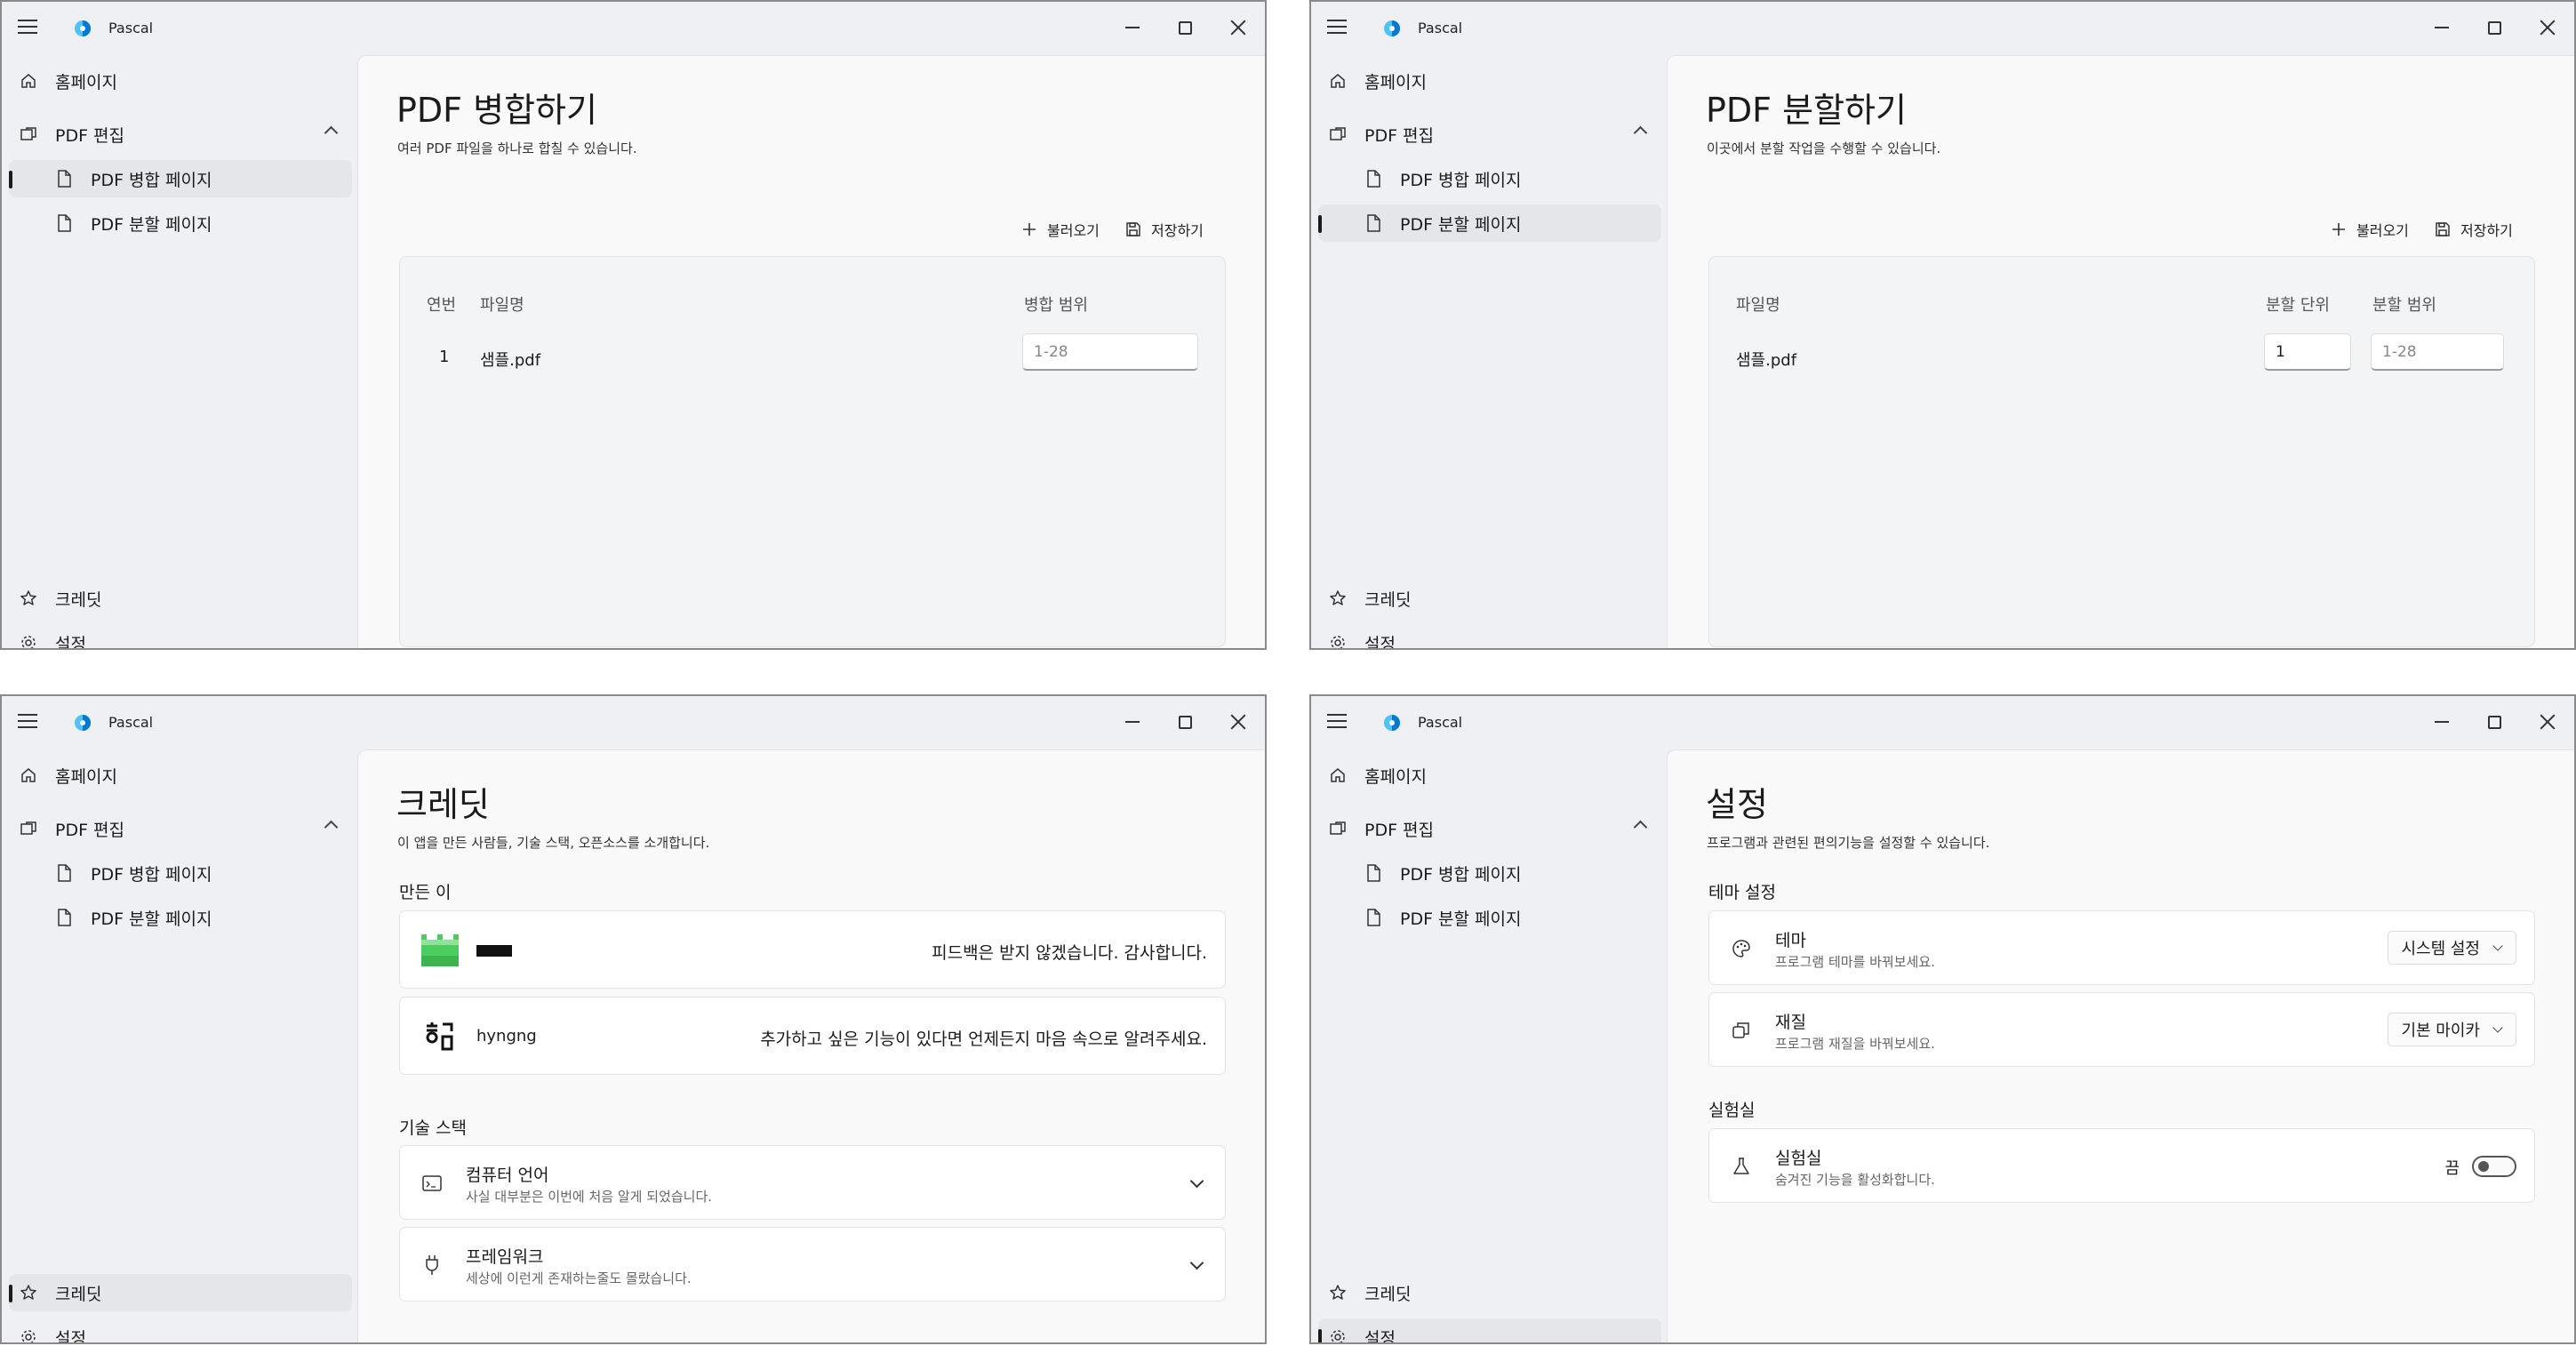  I want to click on title-bar: Pascal, so click(633, 28).